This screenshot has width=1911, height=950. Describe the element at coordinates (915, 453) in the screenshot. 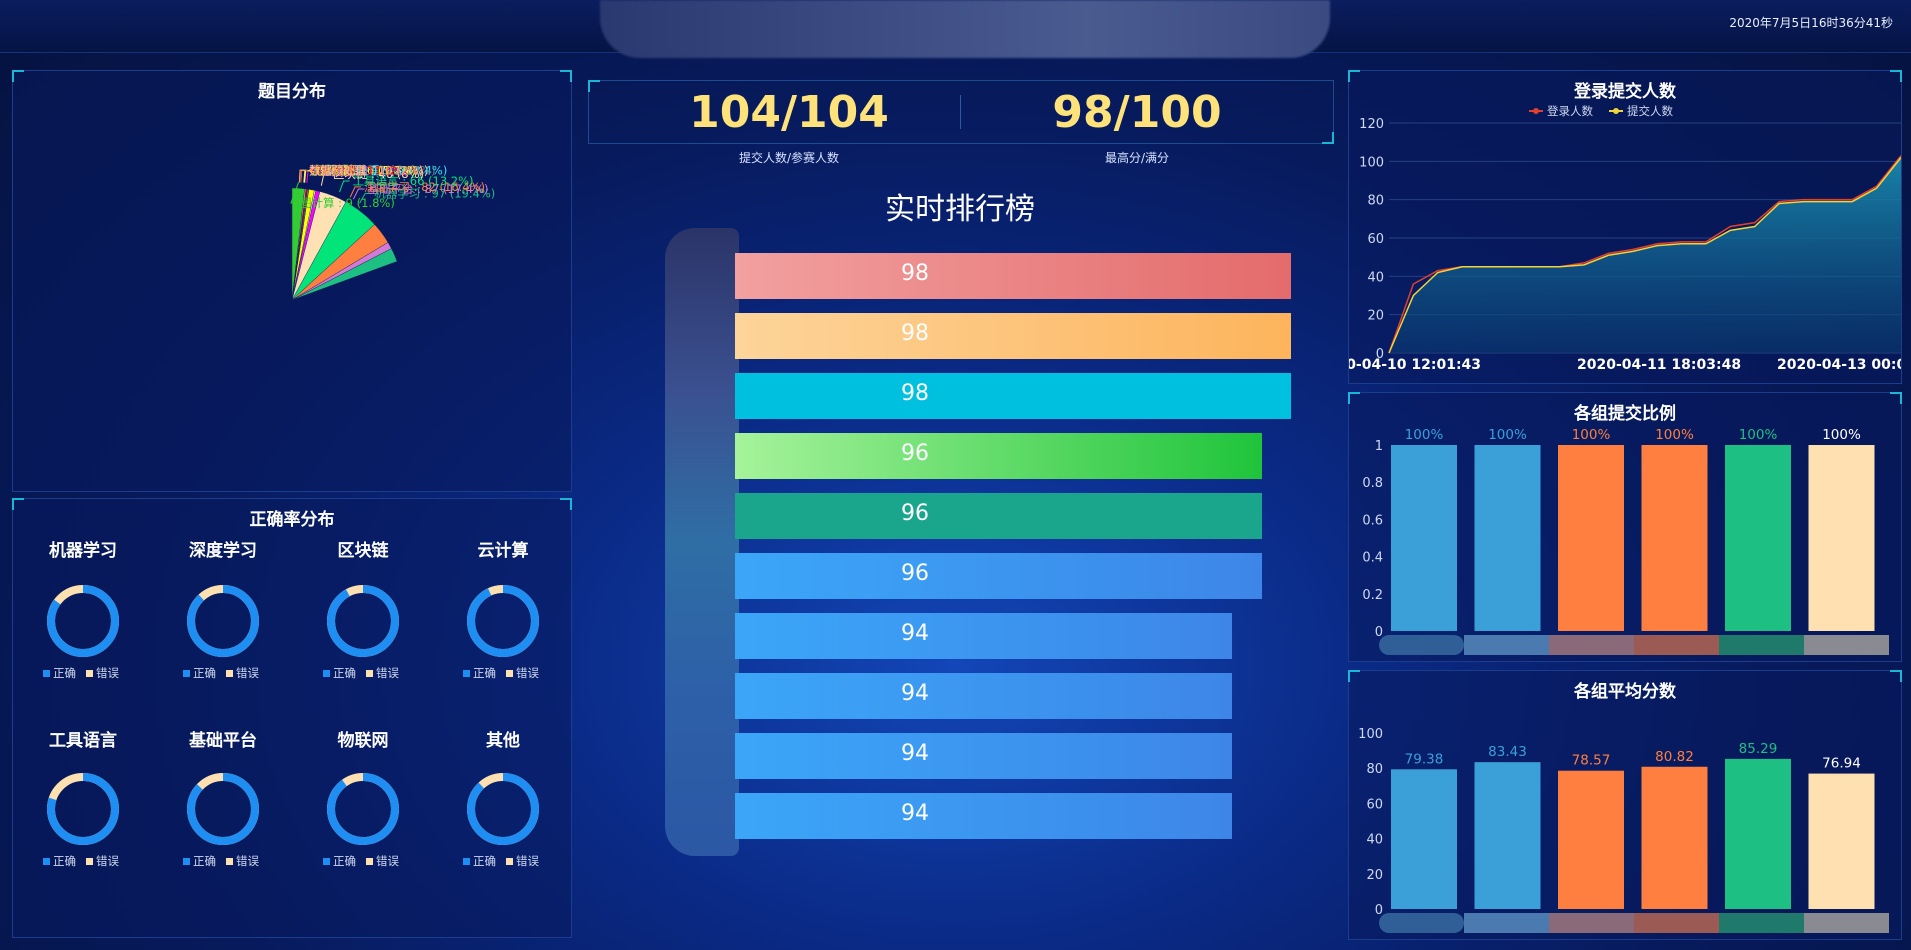

I see `ranking-score-3: 96` at that location.